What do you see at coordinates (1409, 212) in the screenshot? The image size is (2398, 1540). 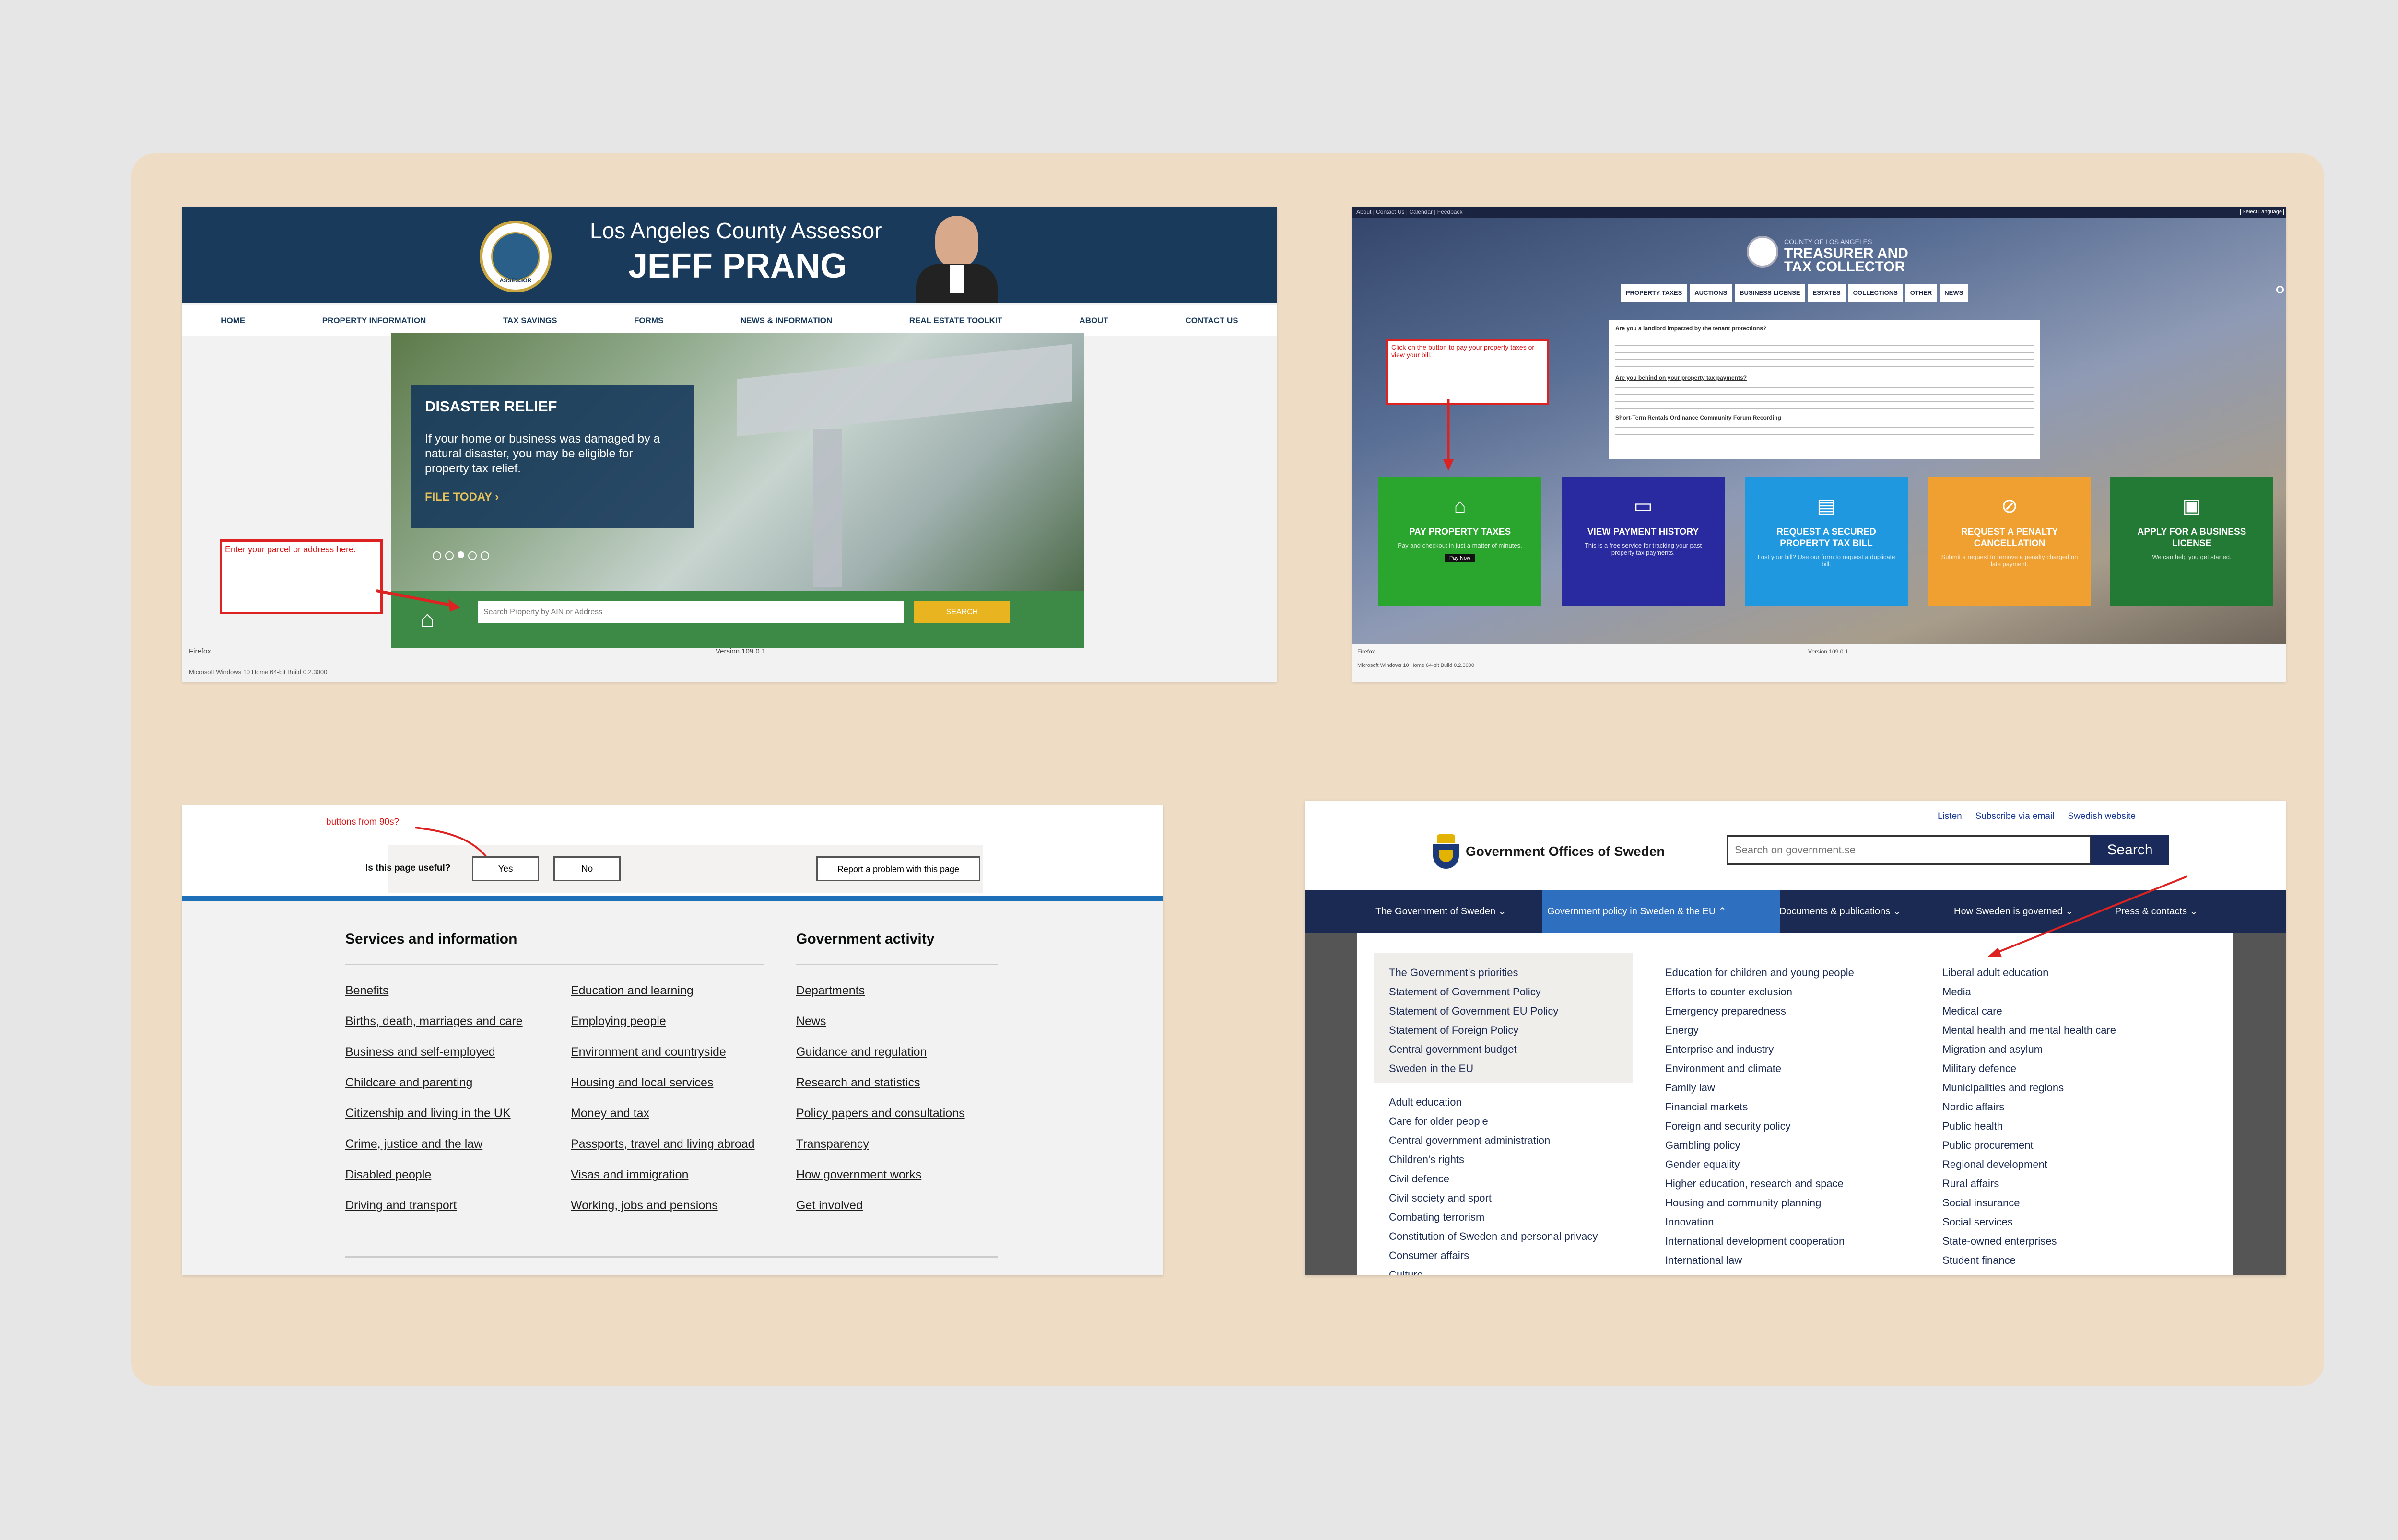 I see `top-links: About | Contact Us | Calendar | Feedback` at bounding box center [1409, 212].